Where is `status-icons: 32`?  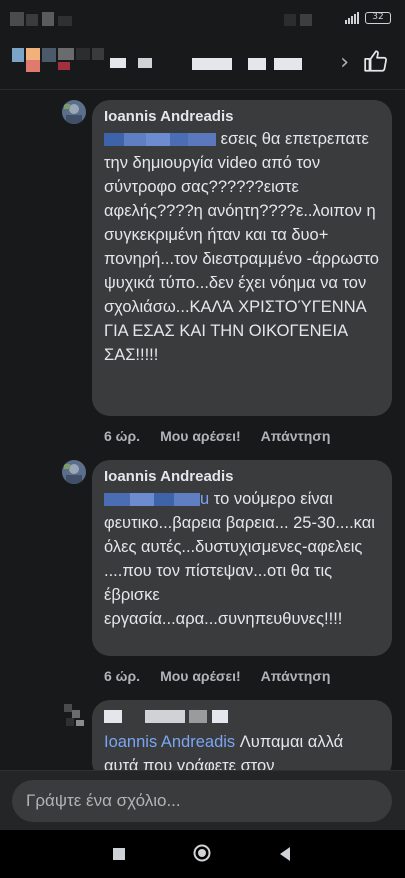
status-icons: 32 is located at coordinates (368, 18).